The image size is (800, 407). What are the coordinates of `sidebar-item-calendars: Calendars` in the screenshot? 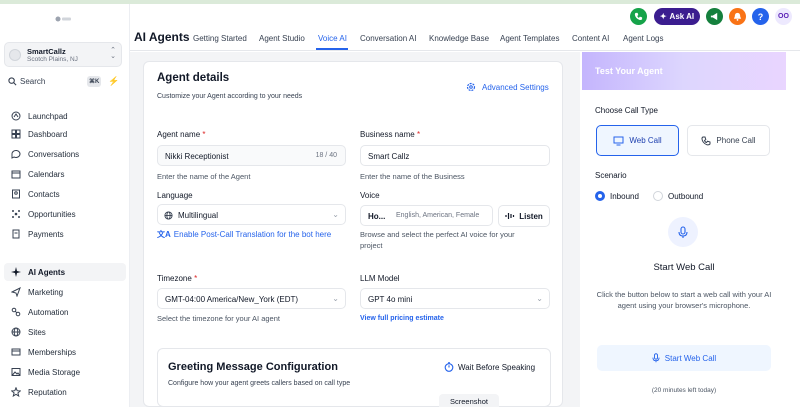 It's located at (65, 174).